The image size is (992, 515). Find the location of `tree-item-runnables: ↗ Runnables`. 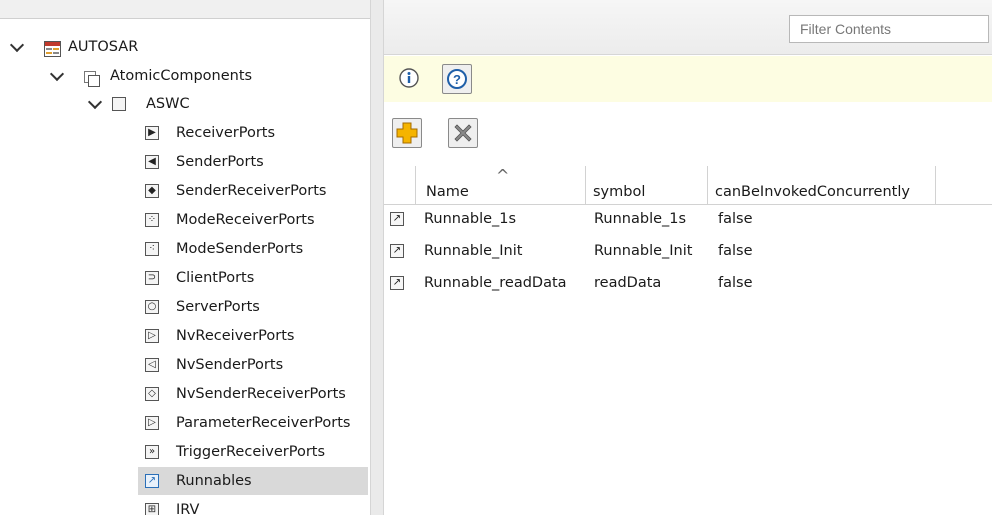

tree-item-runnables: ↗ Runnables is located at coordinates (253, 481).